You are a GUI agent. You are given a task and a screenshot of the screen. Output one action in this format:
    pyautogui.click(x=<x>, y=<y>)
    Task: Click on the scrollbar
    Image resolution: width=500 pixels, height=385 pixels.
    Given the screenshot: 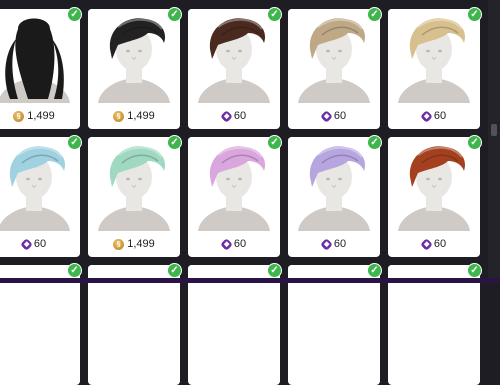 What is the action you would take?
    pyautogui.click(x=494, y=141)
    